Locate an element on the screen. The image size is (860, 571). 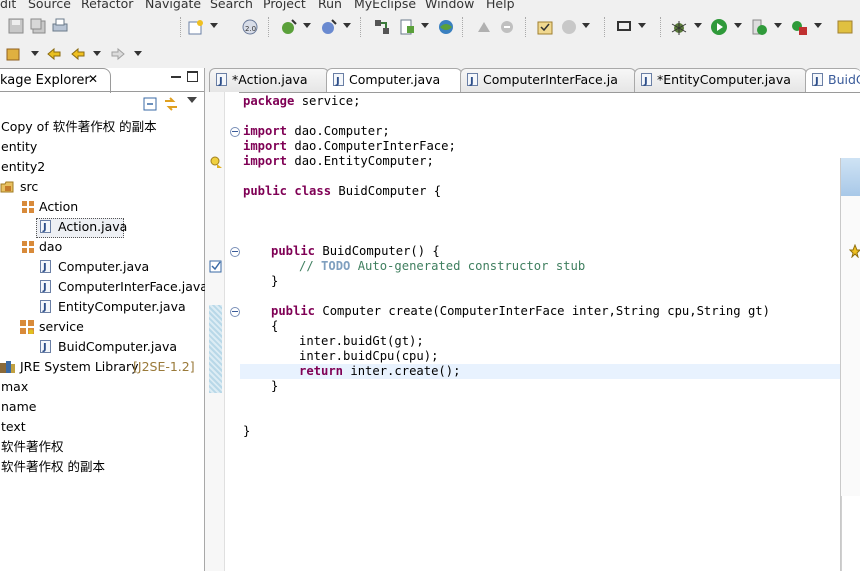
tree-item: entity is located at coordinates (19, 147).